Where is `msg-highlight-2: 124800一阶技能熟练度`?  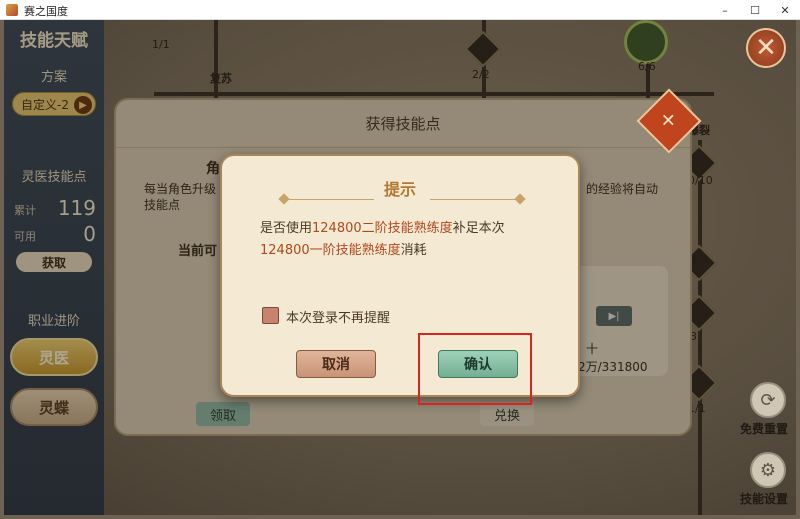
msg-highlight-2: 124800一阶技能熟练度 is located at coordinates (330, 250).